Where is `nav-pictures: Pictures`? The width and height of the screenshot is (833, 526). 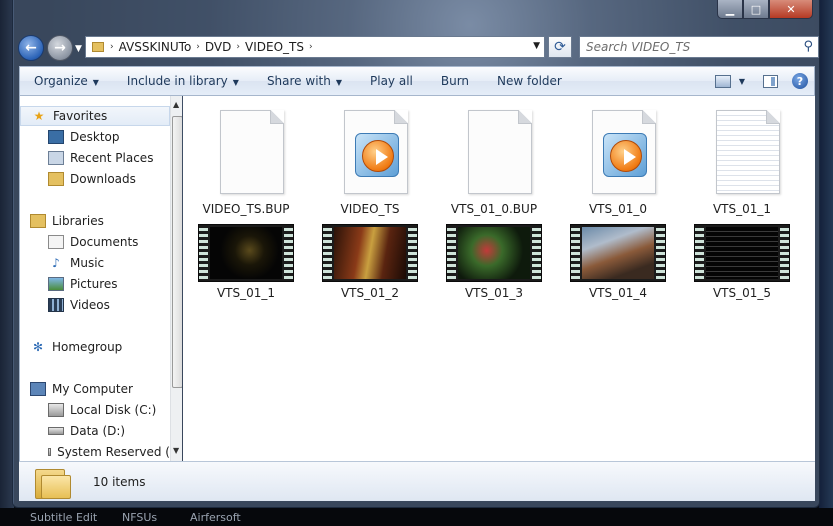 nav-pictures: Pictures is located at coordinates (95, 284).